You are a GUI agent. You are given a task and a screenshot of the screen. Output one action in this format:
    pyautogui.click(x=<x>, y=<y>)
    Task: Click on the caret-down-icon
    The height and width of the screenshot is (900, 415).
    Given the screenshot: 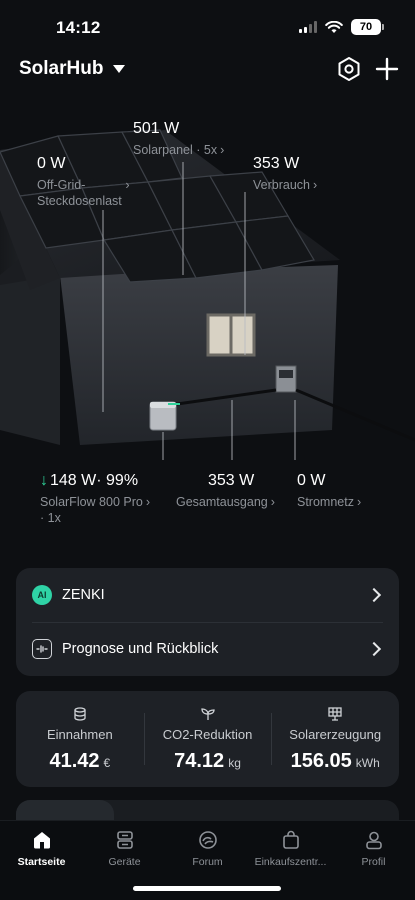 What is the action you would take?
    pyautogui.click(x=119, y=69)
    